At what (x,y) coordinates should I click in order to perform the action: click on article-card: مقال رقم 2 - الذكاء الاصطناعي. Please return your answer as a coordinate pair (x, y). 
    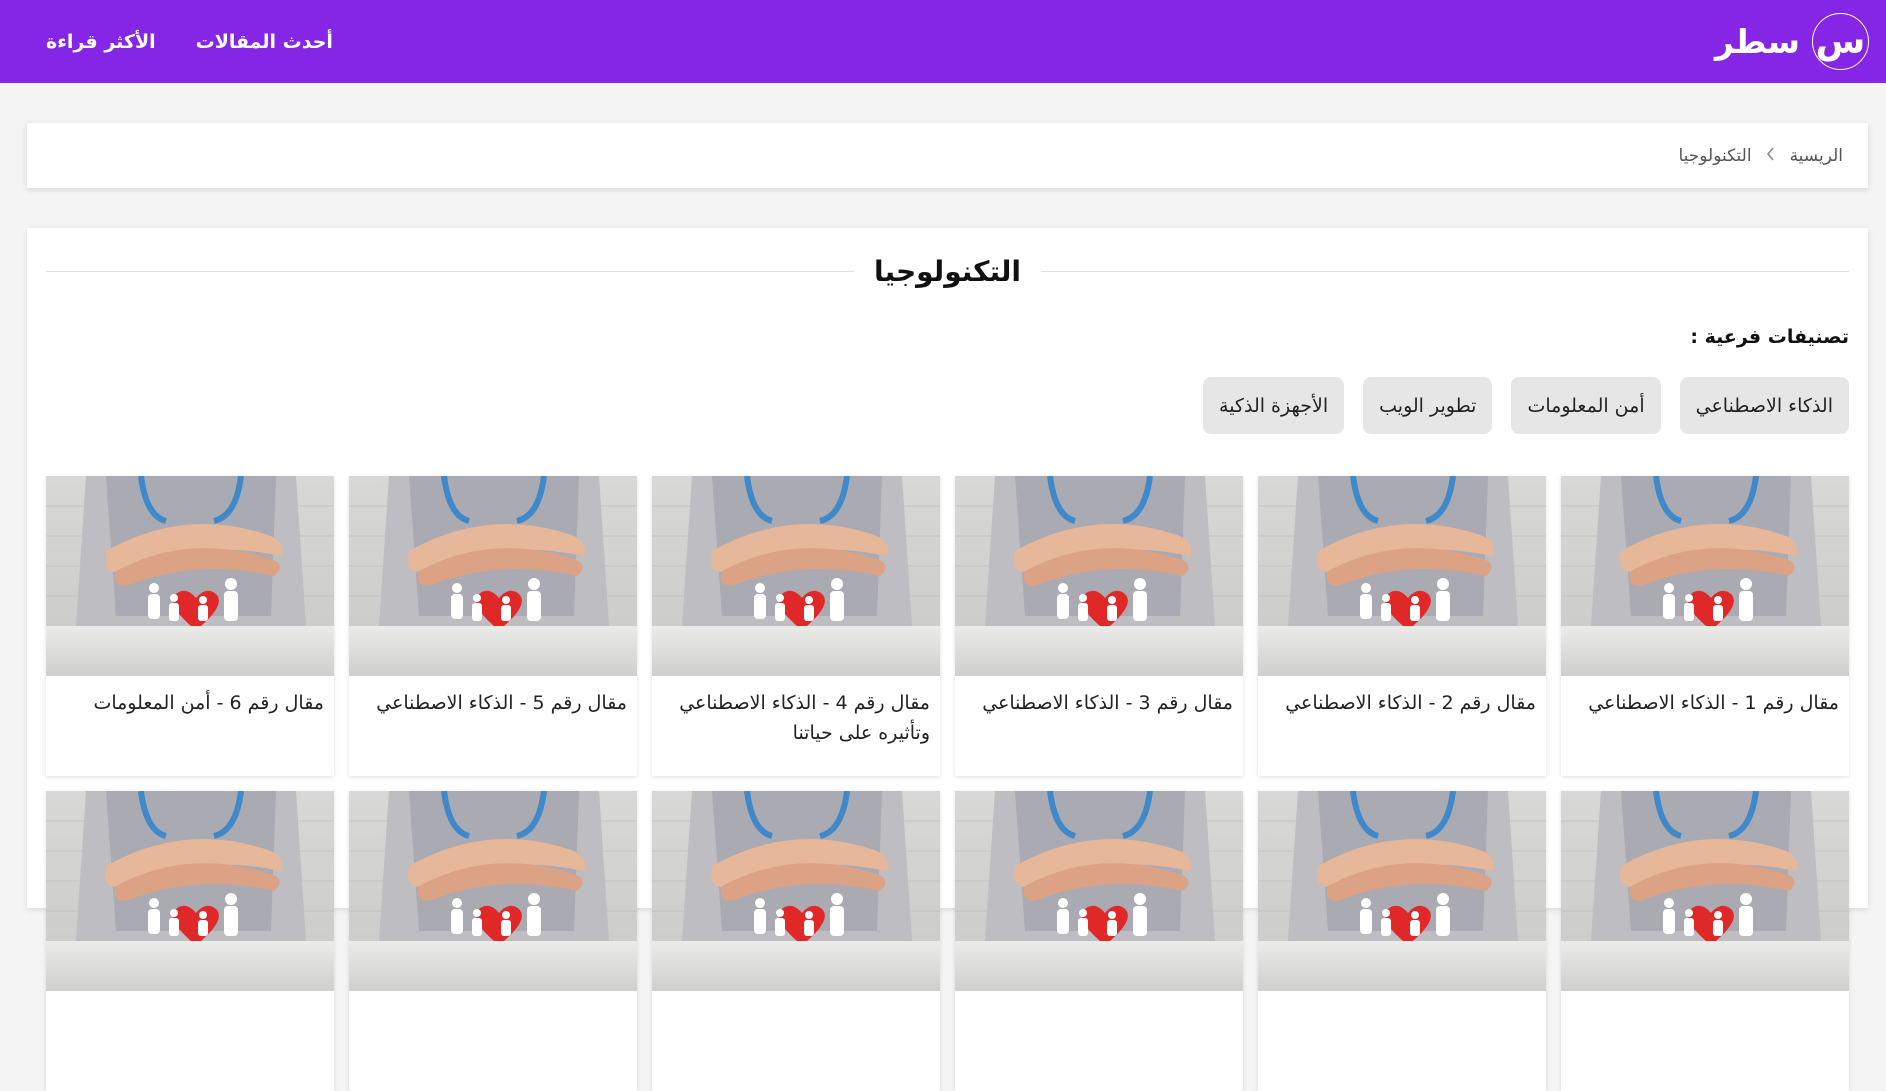
    Looking at the image, I should click on (1402, 626).